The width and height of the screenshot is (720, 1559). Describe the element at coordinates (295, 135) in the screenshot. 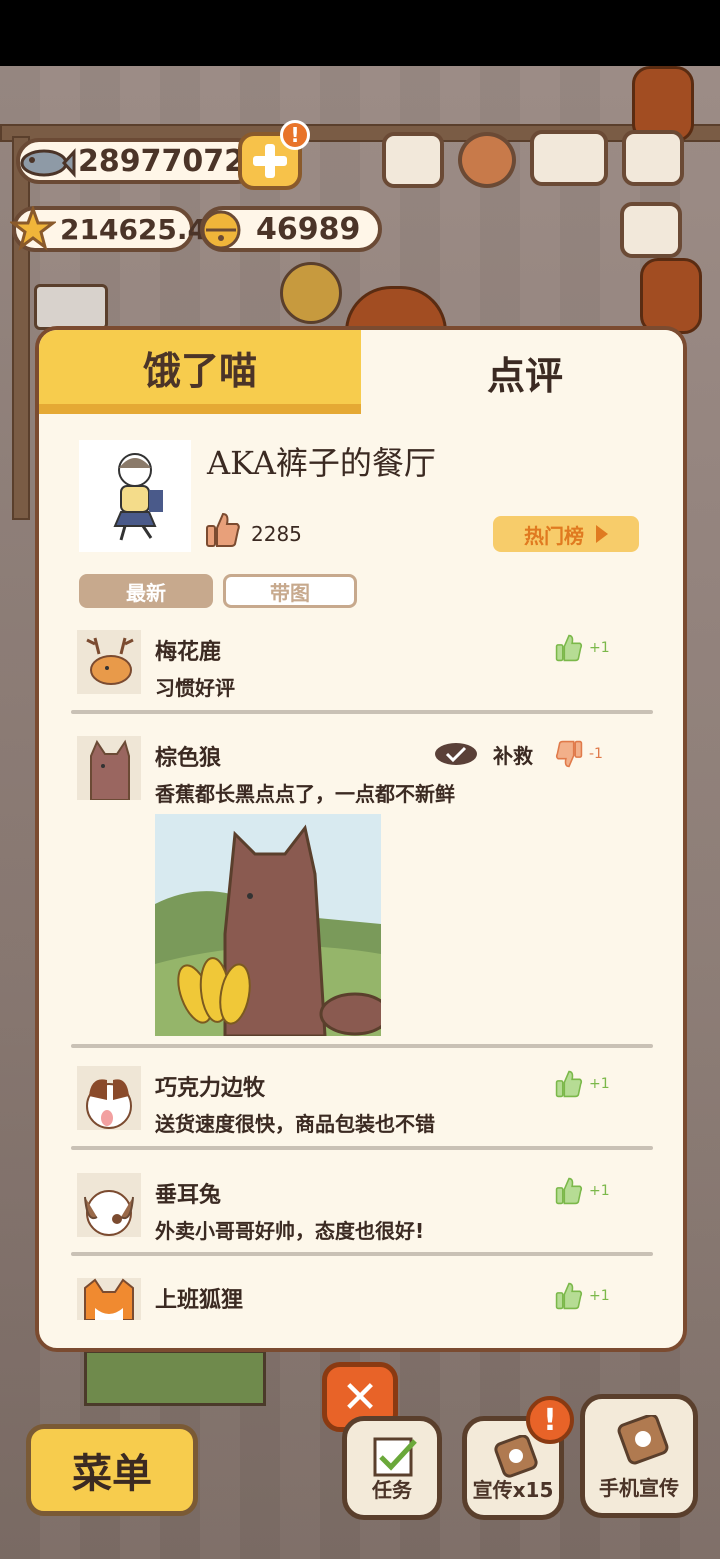

I see `alert-badge: !` at that location.